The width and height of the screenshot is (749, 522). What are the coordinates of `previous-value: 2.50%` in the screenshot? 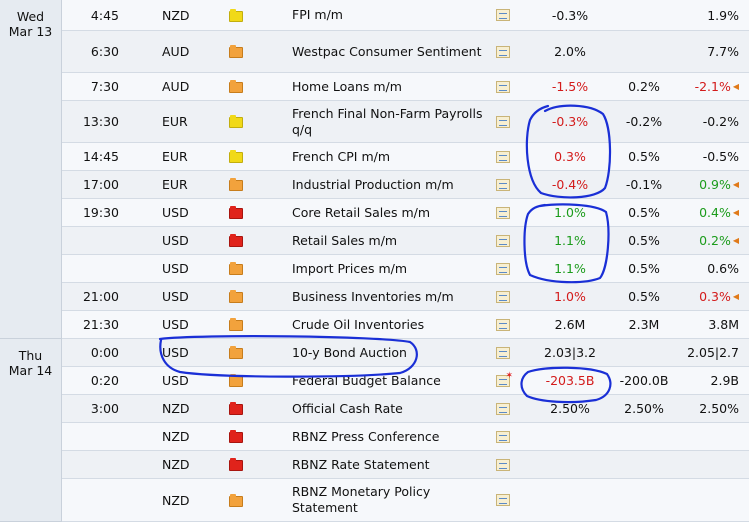 It's located at (719, 408).